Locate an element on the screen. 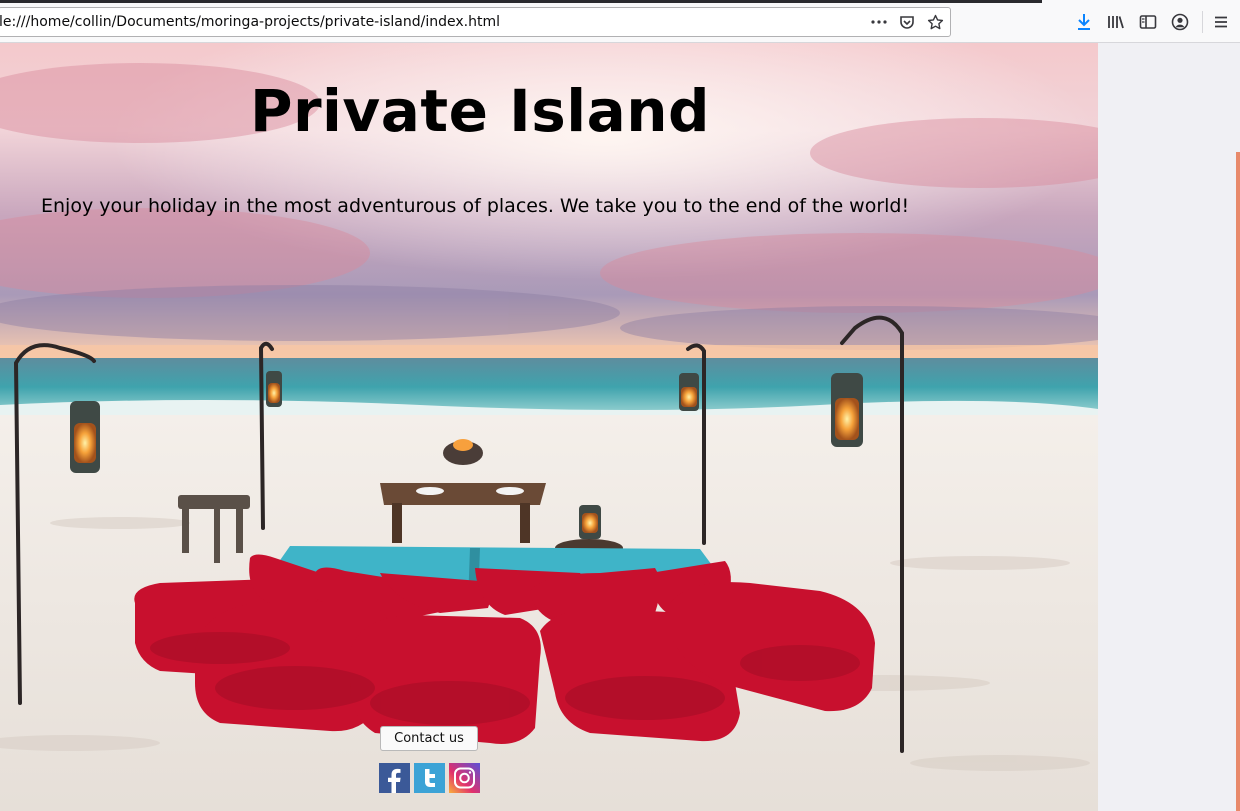 This screenshot has width=1240, height=811. scrollbar-accent is located at coordinates (1238, 481).